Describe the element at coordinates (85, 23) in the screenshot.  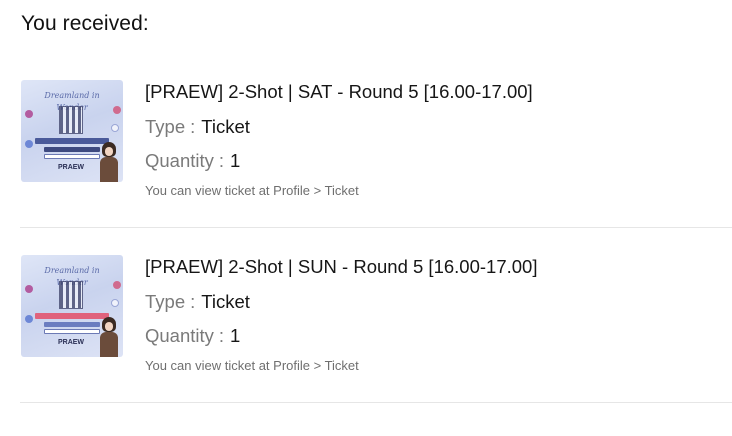
I see `received-heading: You received:` at that location.